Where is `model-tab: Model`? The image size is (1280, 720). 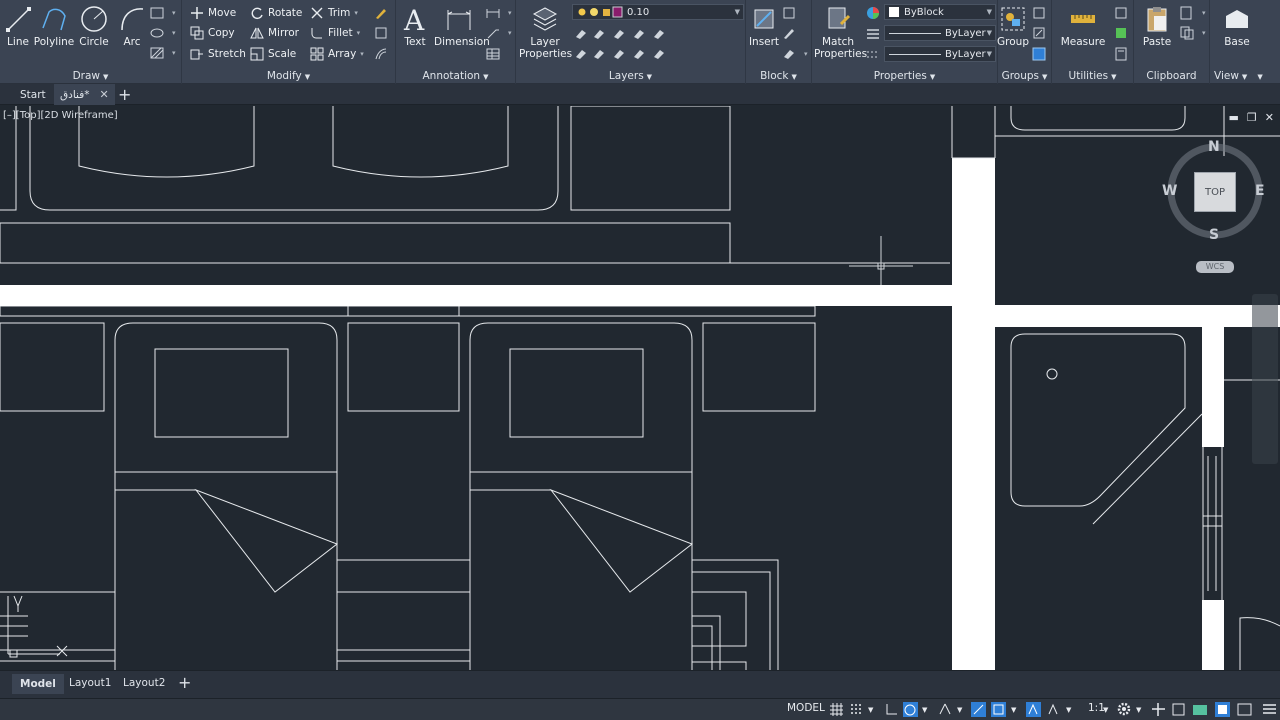
model-tab: Model is located at coordinates (38, 684).